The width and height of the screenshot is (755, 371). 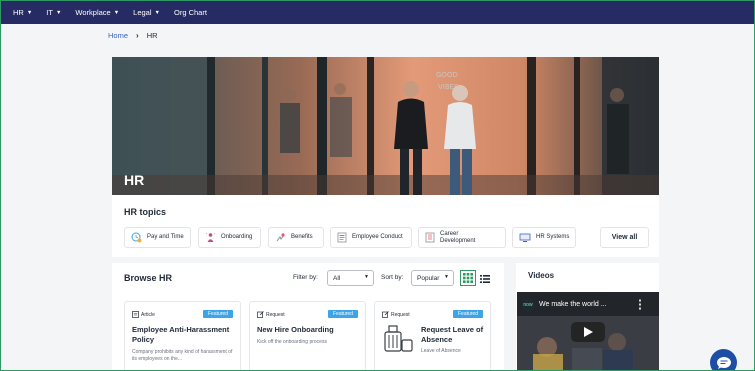 What do you see at coordinates (528, 305) in the screenshot?
I see `channel-avatar: now` at bounding box center [528, 305].